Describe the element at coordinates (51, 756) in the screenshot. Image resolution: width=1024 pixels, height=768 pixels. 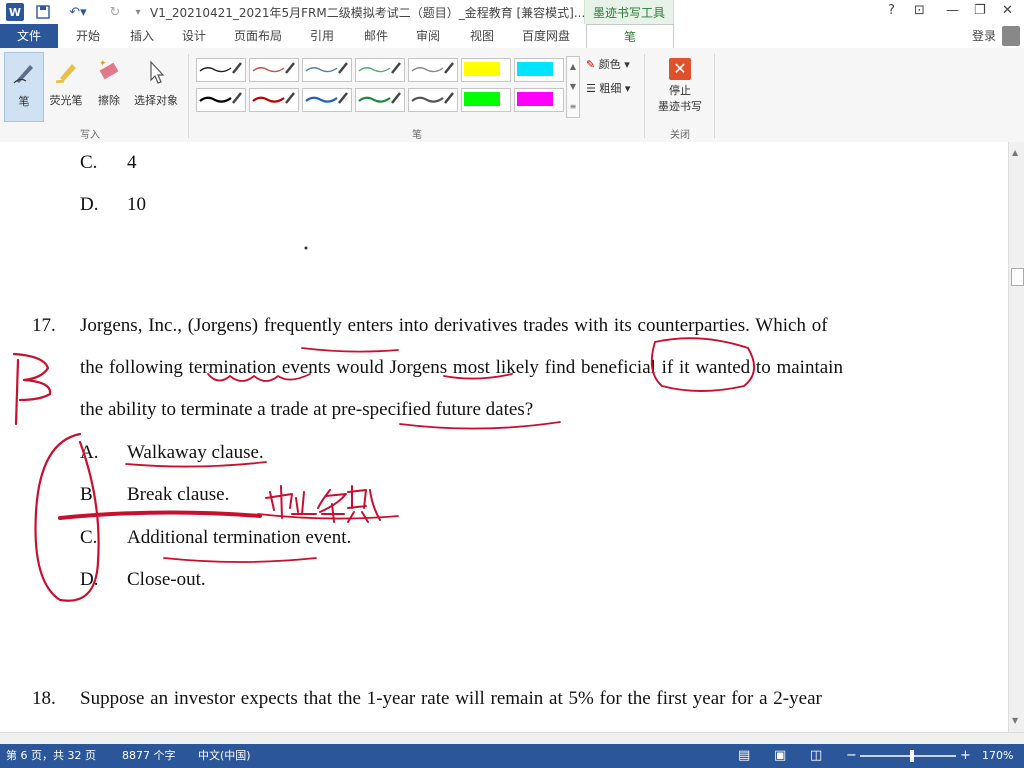
I see `page-count: 第 6 页，共 32 页` at that location.